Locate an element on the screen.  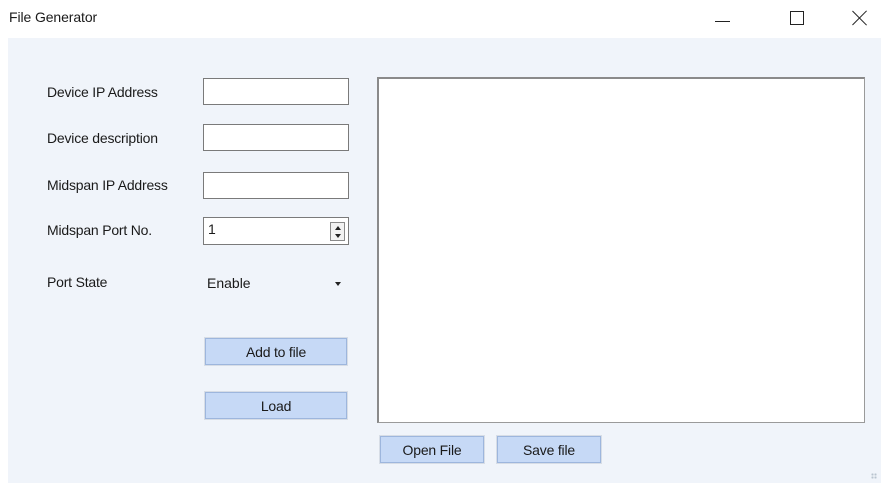
port-state-select: Enable is located at coordinates (275, 283).